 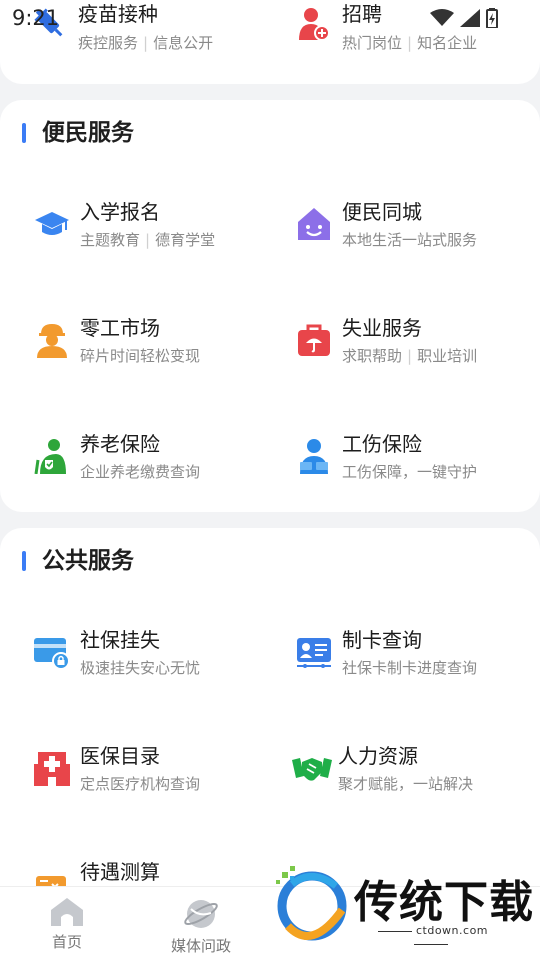 What do you see at coordinates (314, 340) in the screenshot?
I see `briefcase-umbrella-icon` at bounding box center [314, 340].